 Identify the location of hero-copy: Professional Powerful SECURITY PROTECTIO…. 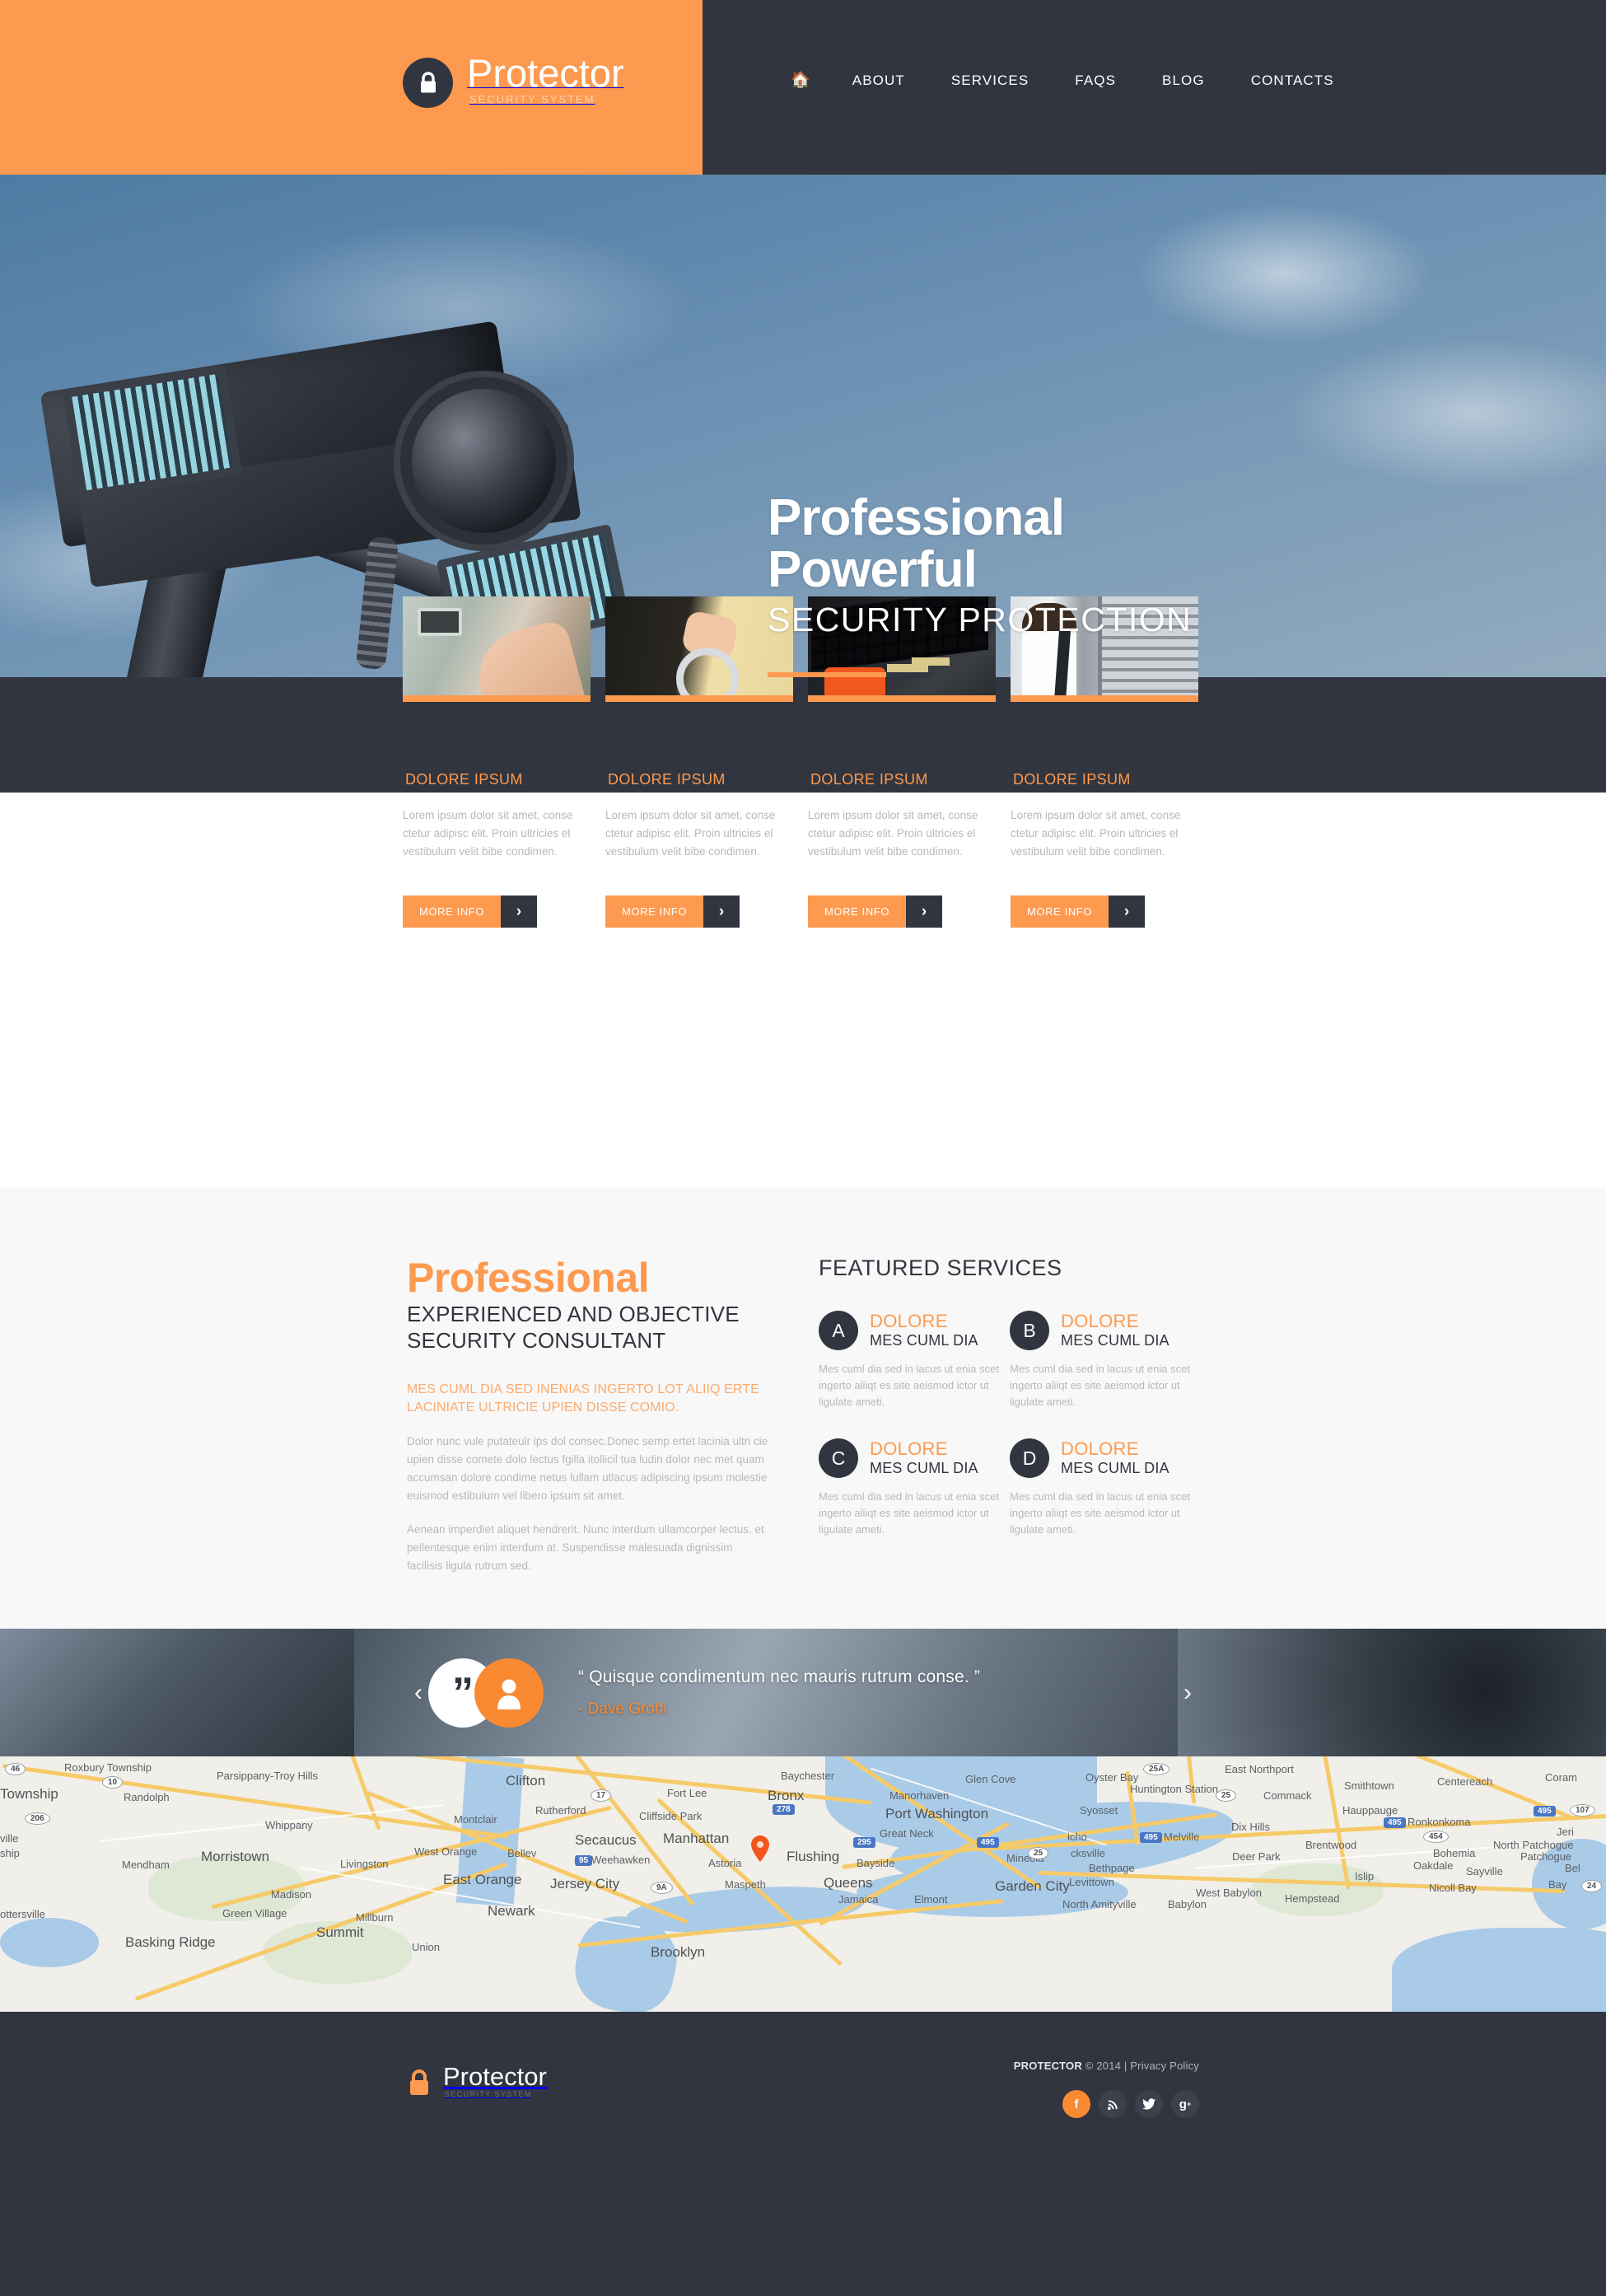
(980, 584).